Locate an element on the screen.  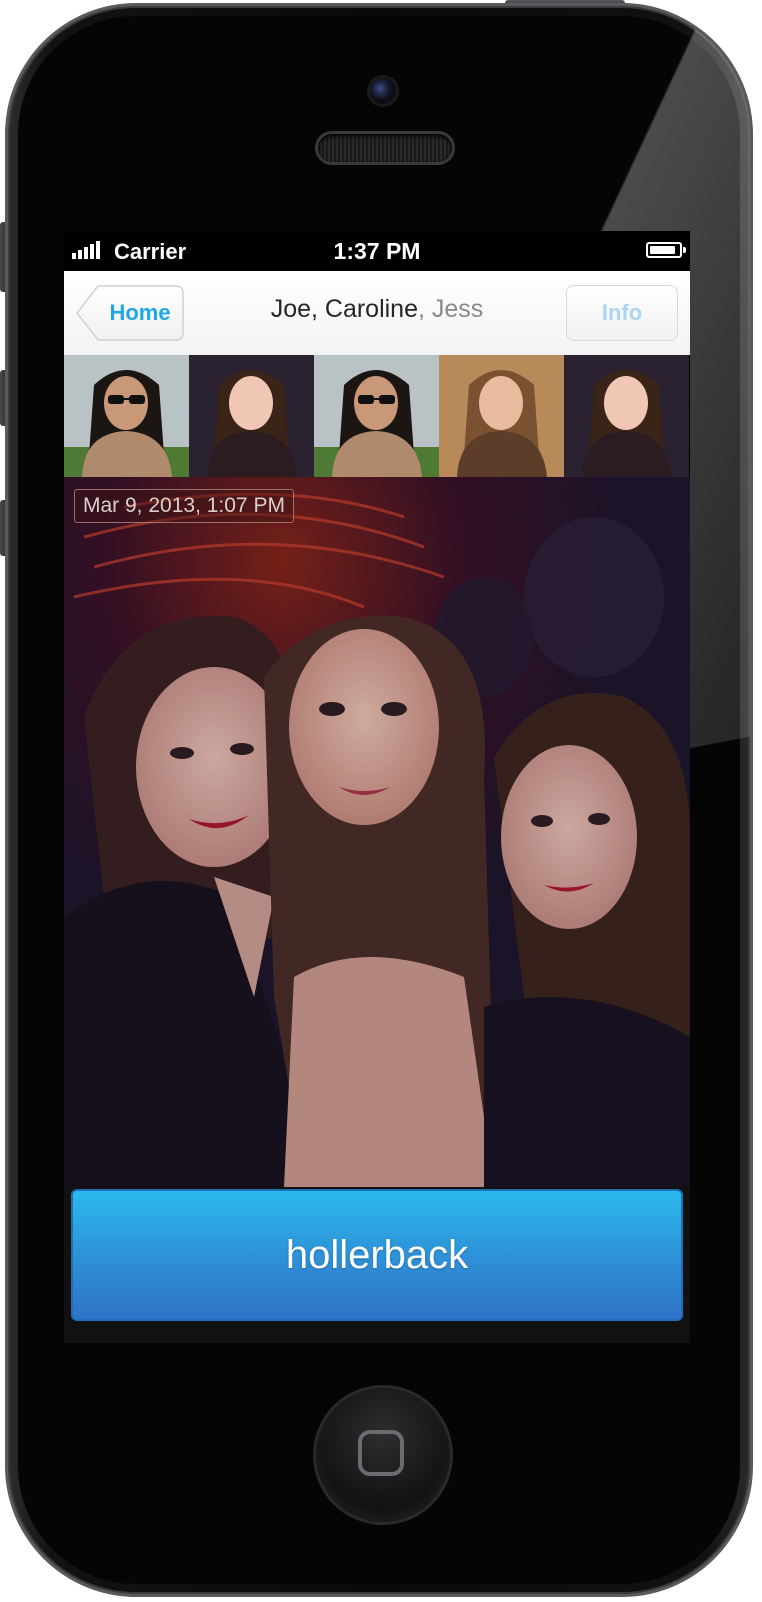
home-button is located at coordinates (383, 1455).